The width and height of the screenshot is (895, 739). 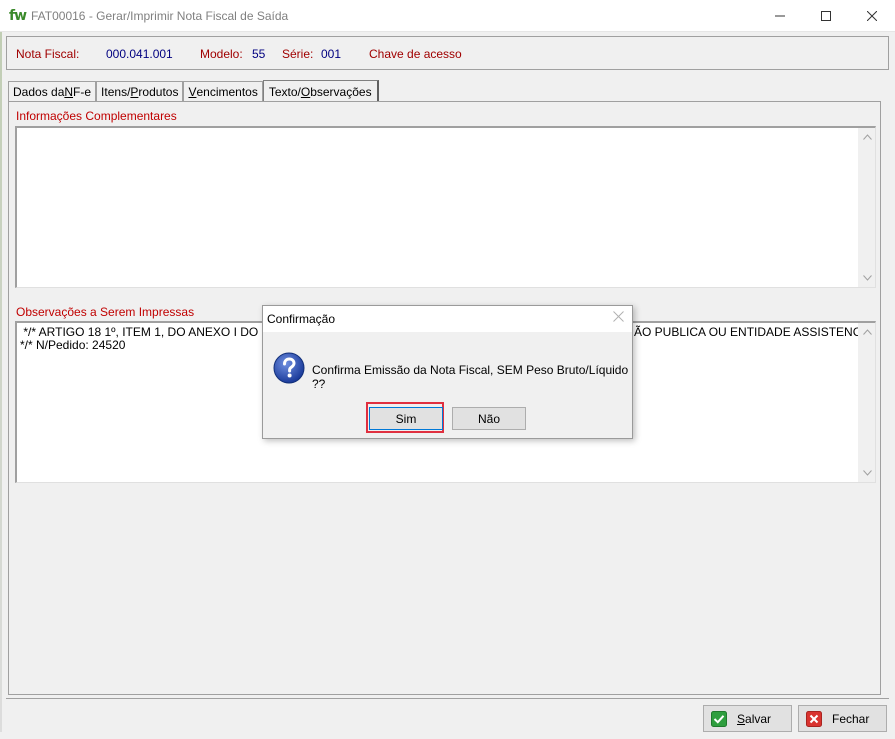 I want to click on nota-fiscal-value: 000.041.001, so click(x=139, y=54).